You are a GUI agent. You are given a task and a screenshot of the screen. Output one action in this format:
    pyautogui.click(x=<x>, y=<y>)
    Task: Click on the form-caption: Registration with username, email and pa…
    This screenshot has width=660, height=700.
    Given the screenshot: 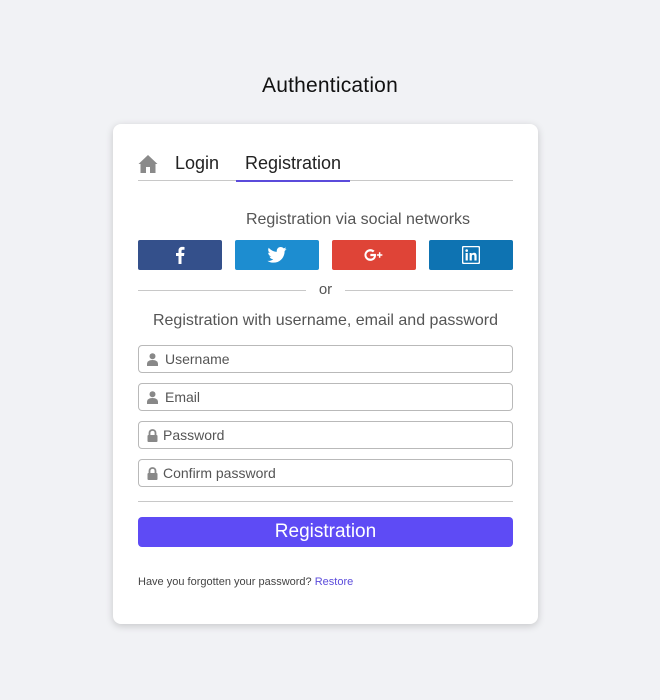 What is the action you would take?
    pyautogui.click(x=325, y=320)
    